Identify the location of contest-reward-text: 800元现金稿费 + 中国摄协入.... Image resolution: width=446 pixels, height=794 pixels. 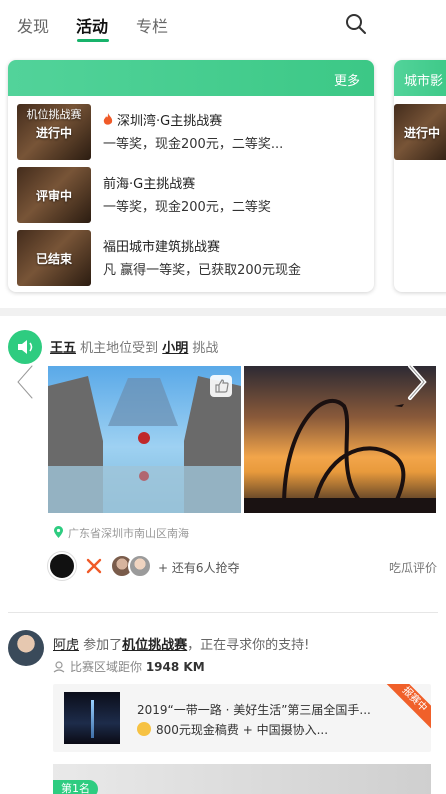
(242, 730).